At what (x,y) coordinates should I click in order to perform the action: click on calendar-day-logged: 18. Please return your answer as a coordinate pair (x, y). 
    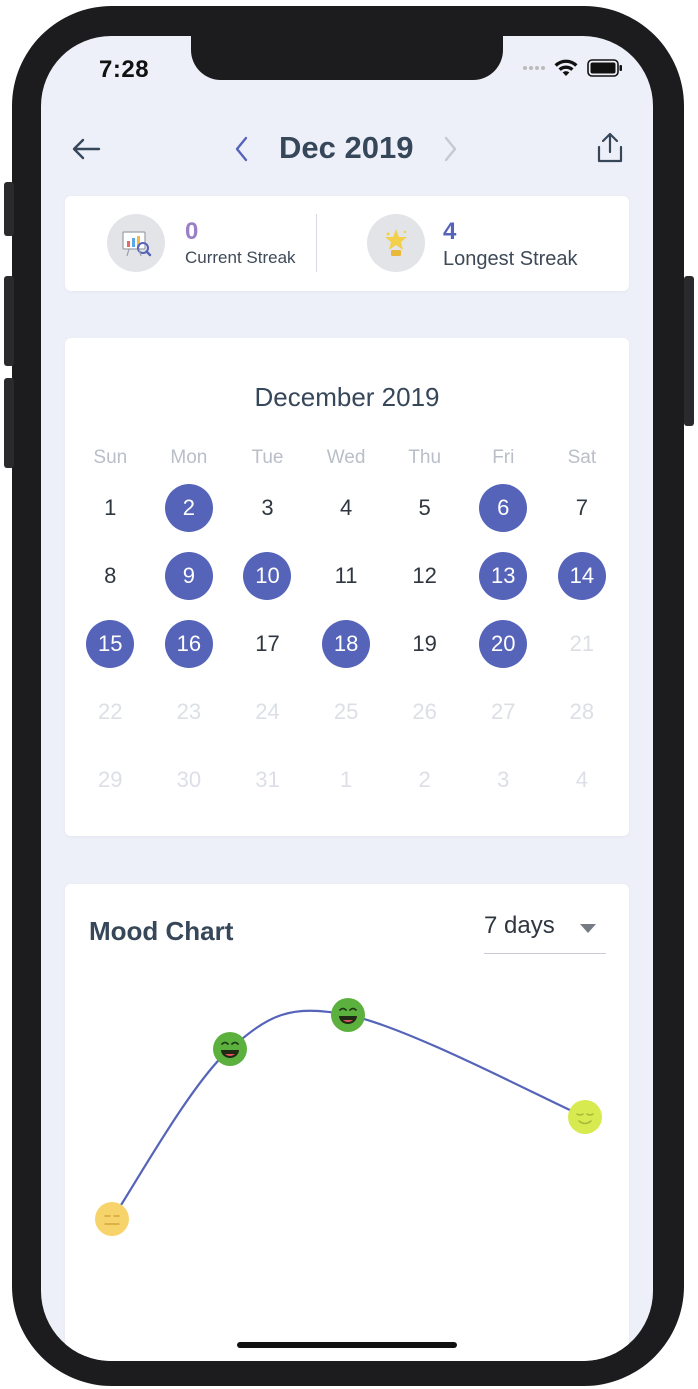
    Looking at the image, I should click on (346, 644).